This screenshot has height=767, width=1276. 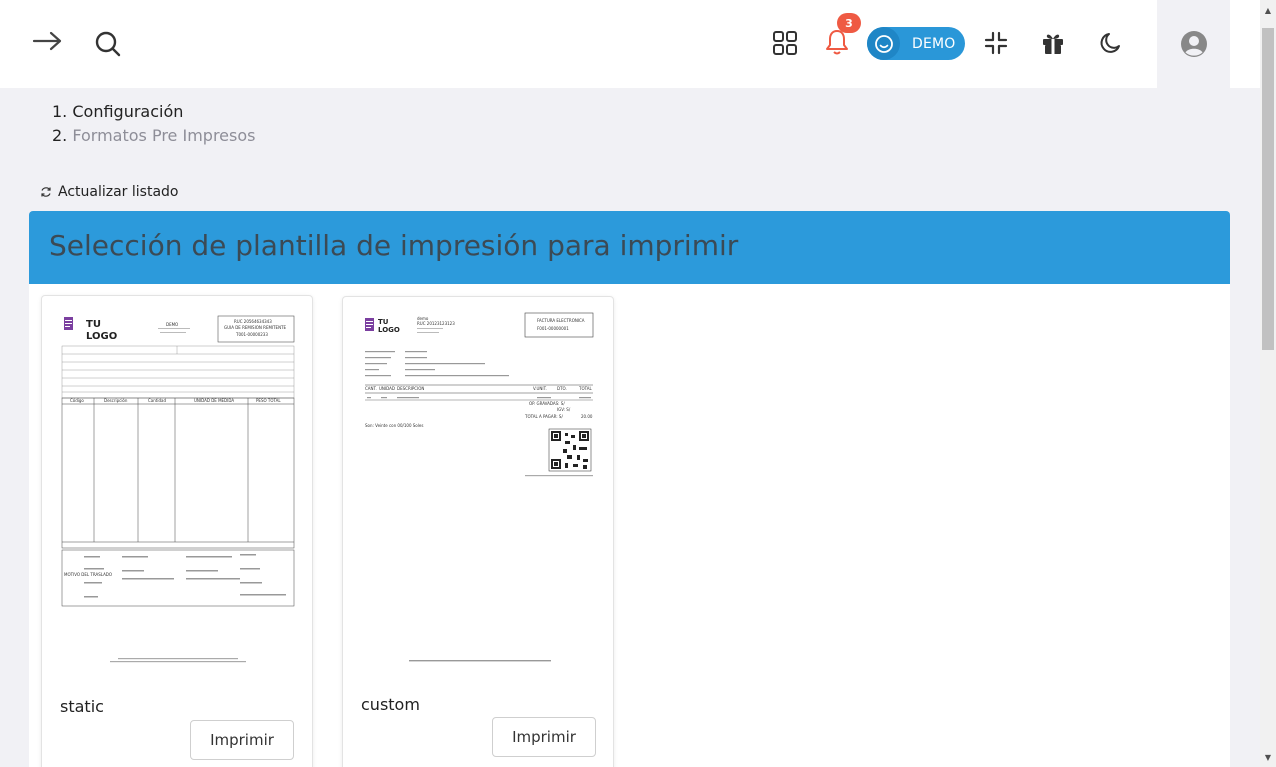 I want to click on collapse-icon, so click(x=996, y=43).